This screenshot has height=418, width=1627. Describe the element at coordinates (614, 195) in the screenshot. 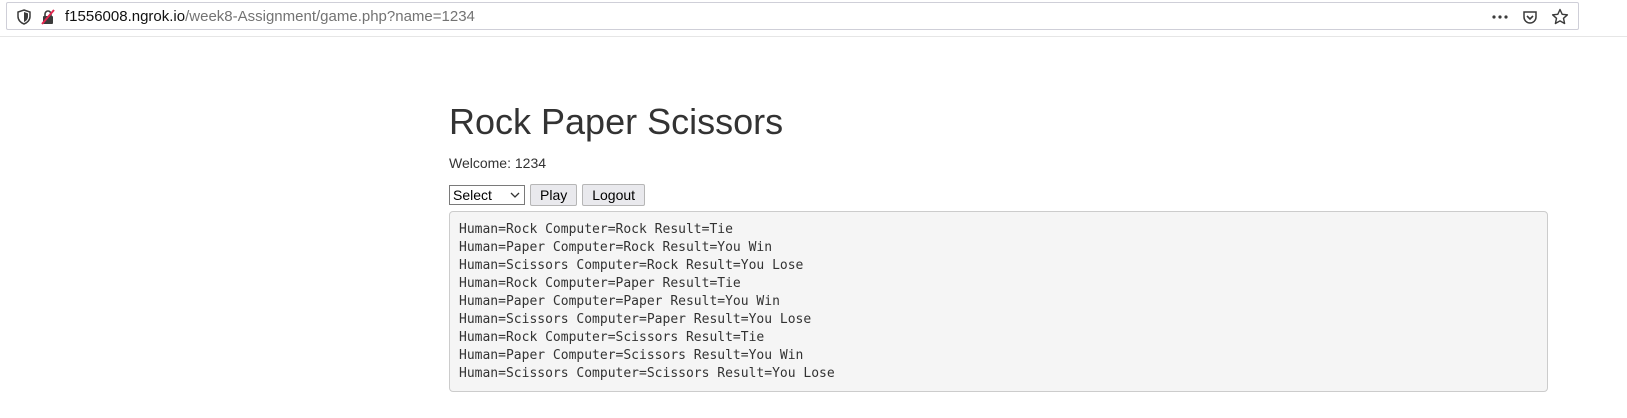

I see `logout-button: Logout` at that location.